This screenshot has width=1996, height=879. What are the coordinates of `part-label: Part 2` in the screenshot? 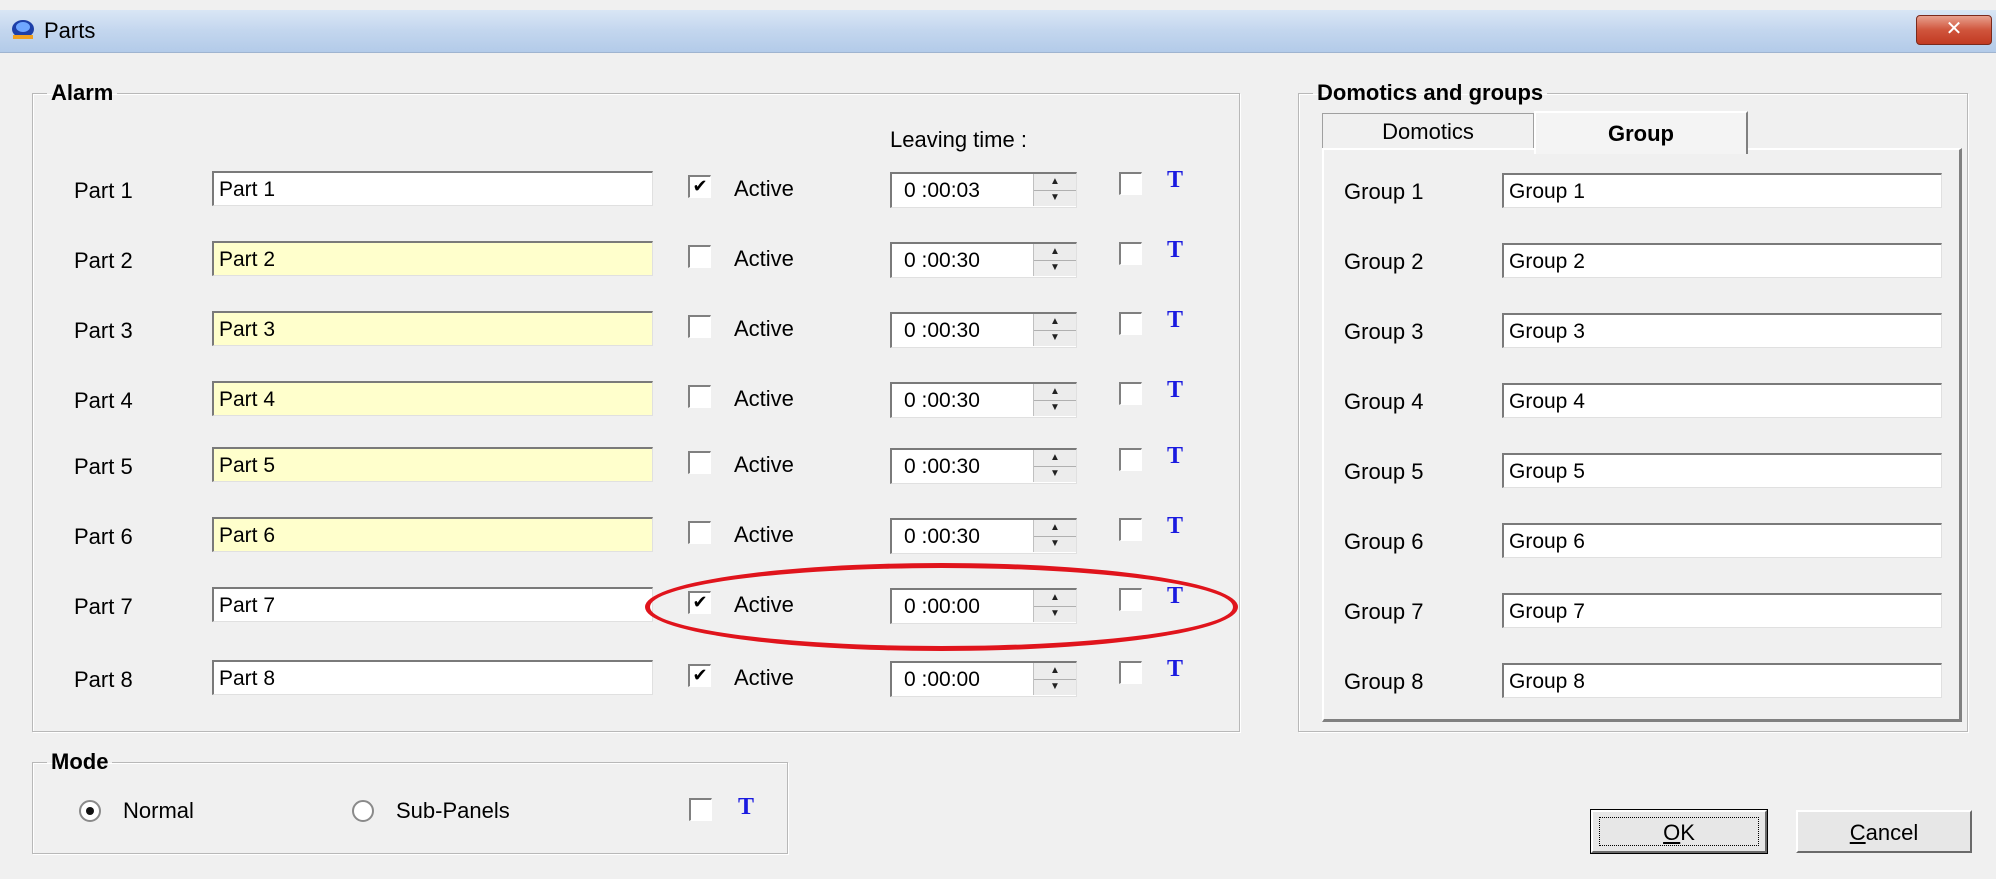 It's located at (103, 260).